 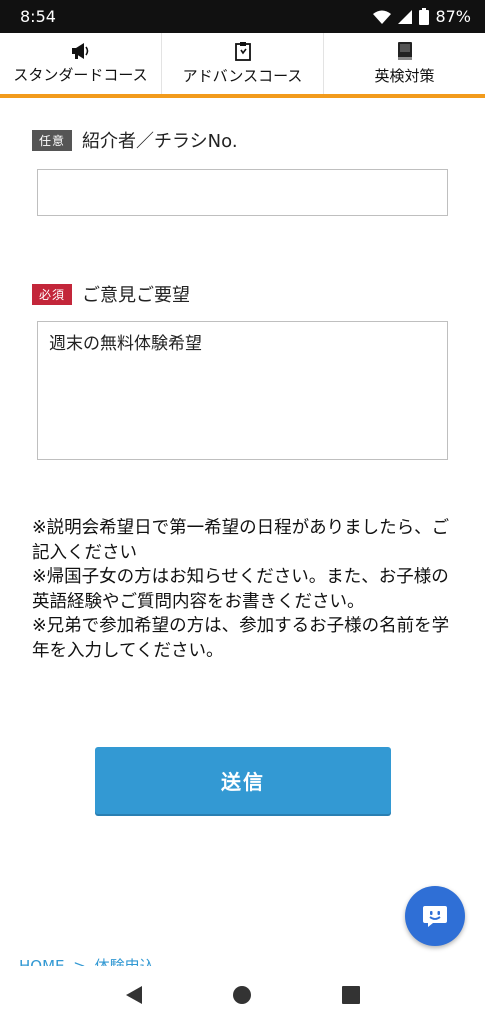 What do you see at coordinates (52, 294) in the screenshot?
I see `required-badge: 必須` at bounding box center [52, 294].